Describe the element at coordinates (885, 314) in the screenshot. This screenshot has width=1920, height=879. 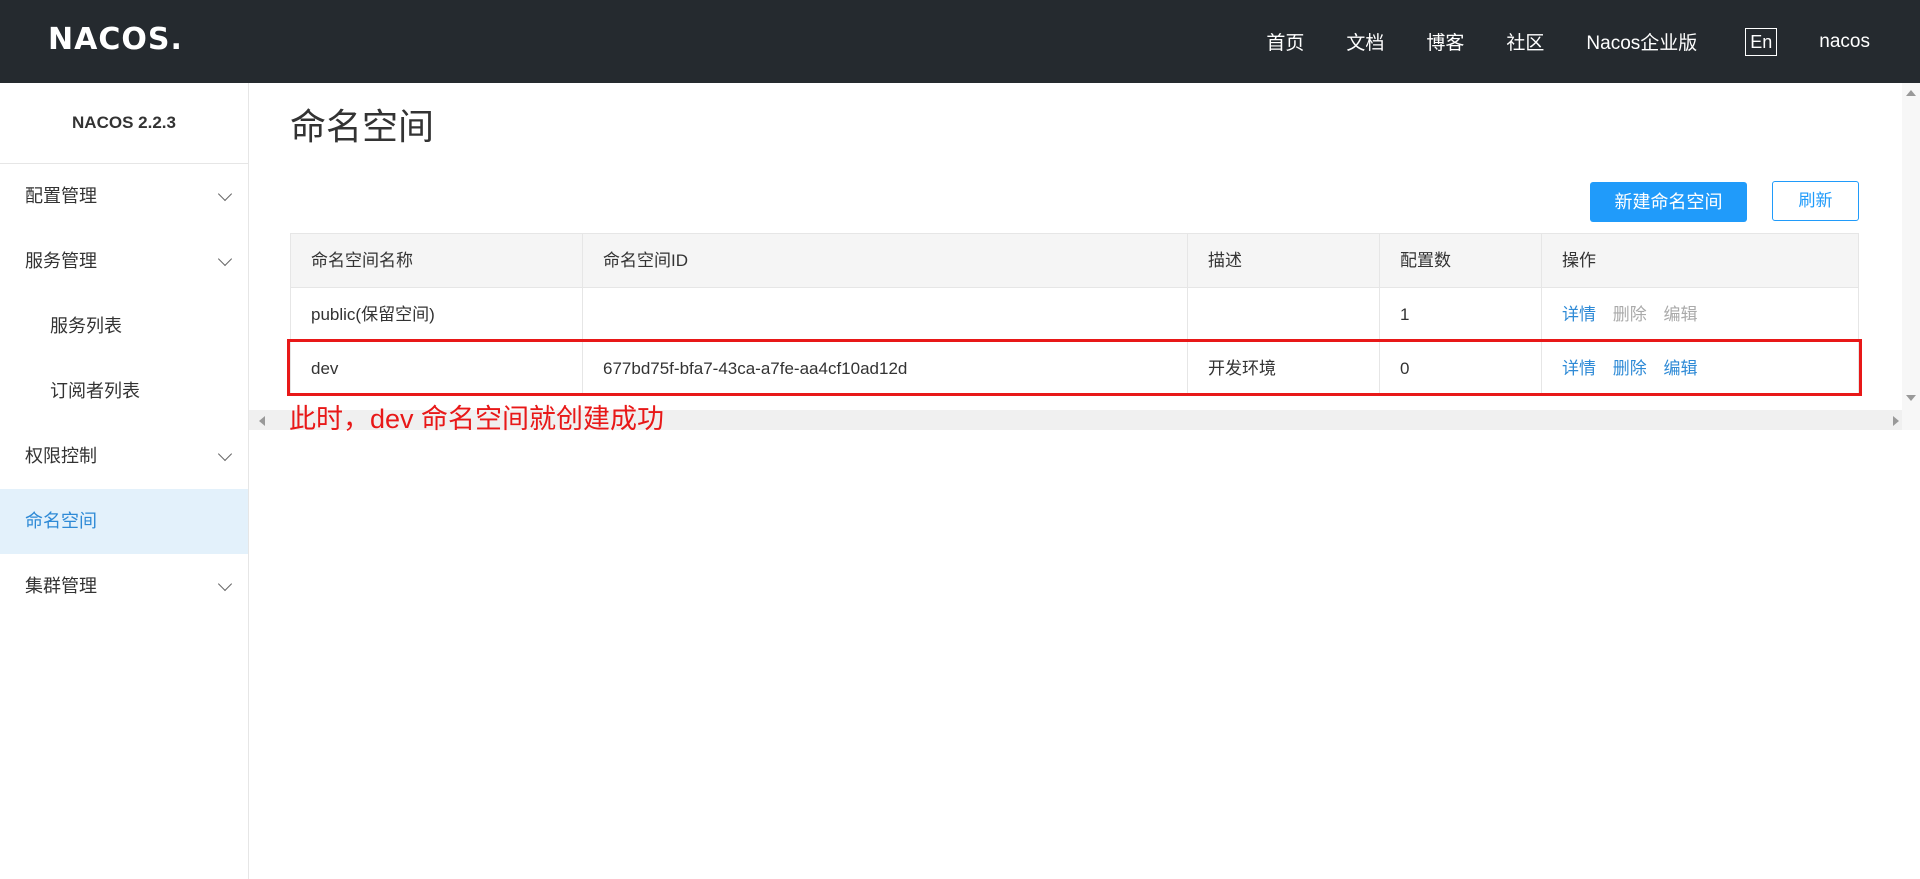
I see `namespace-id` at that location.